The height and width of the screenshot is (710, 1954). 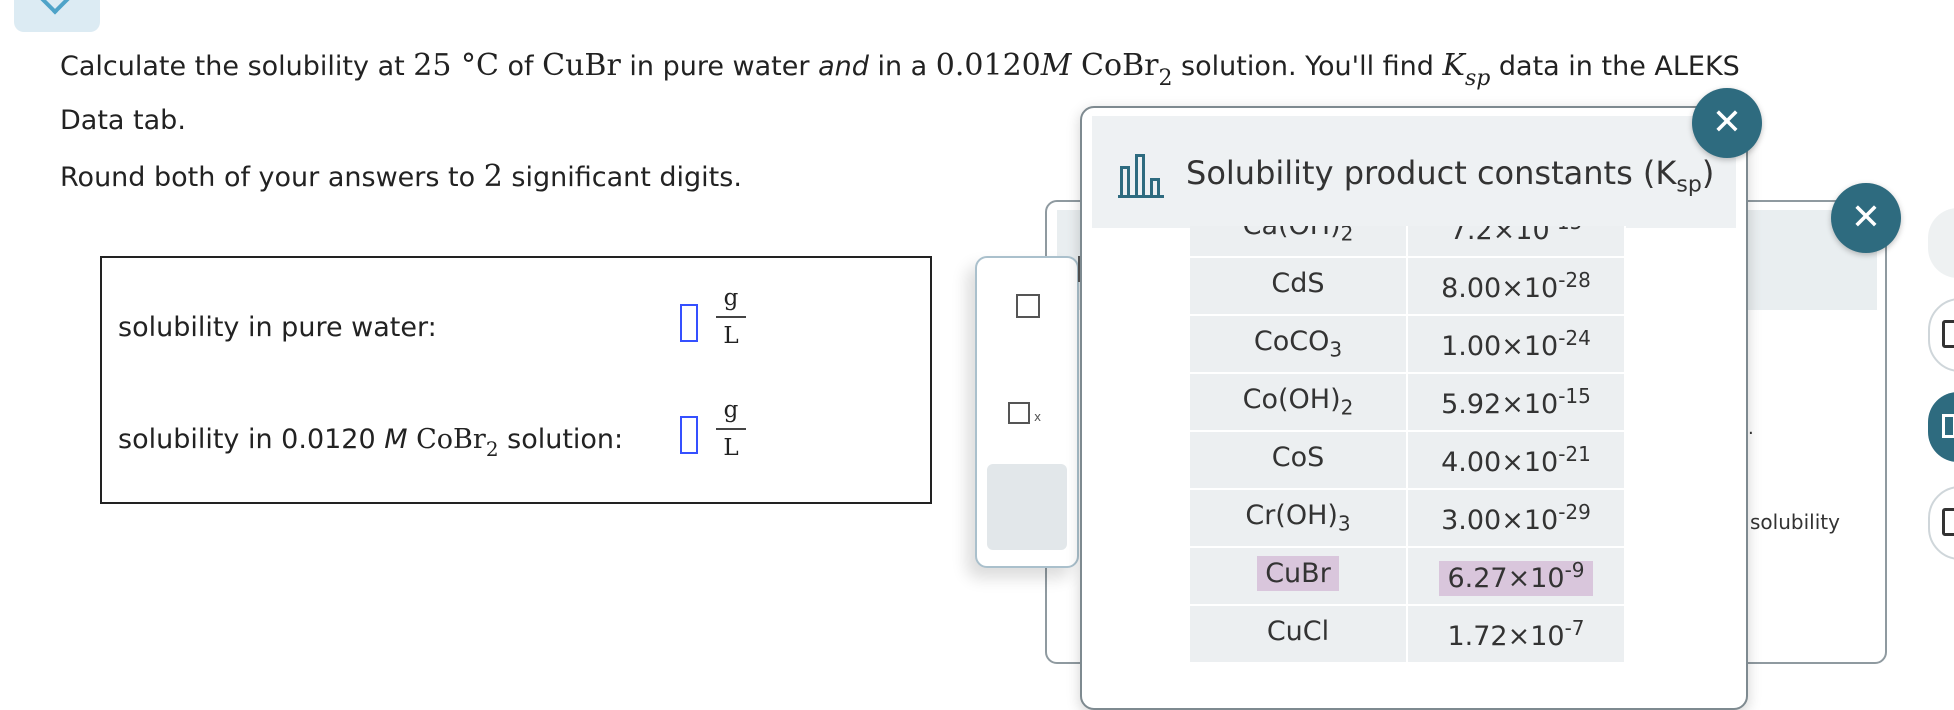 I want to click on pure-water-answer-input, so click(x=689, y=323).